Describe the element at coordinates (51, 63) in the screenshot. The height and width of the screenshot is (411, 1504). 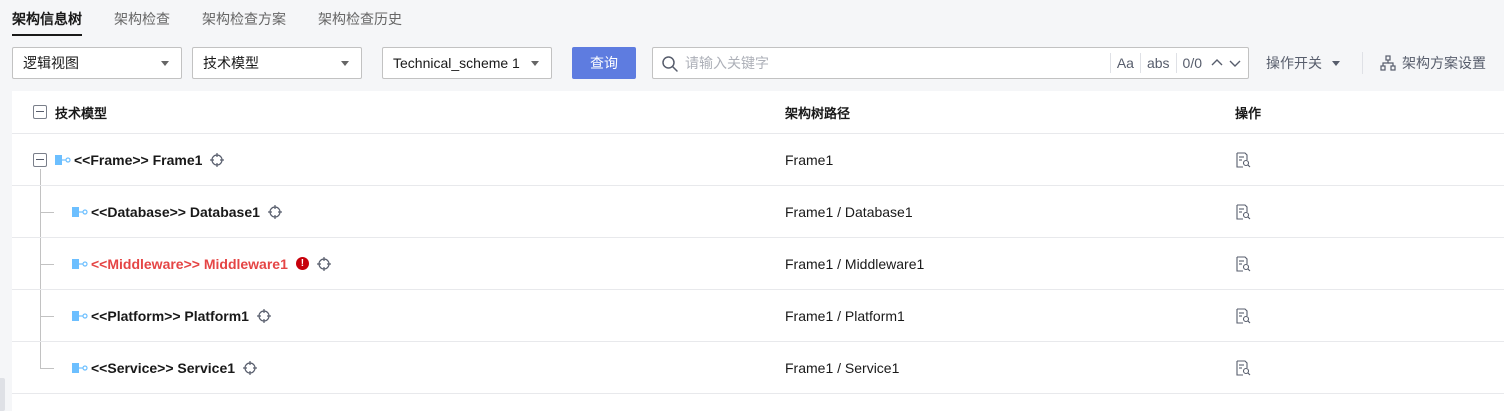
I see `view-select-value: 逻辑视图` at that location.